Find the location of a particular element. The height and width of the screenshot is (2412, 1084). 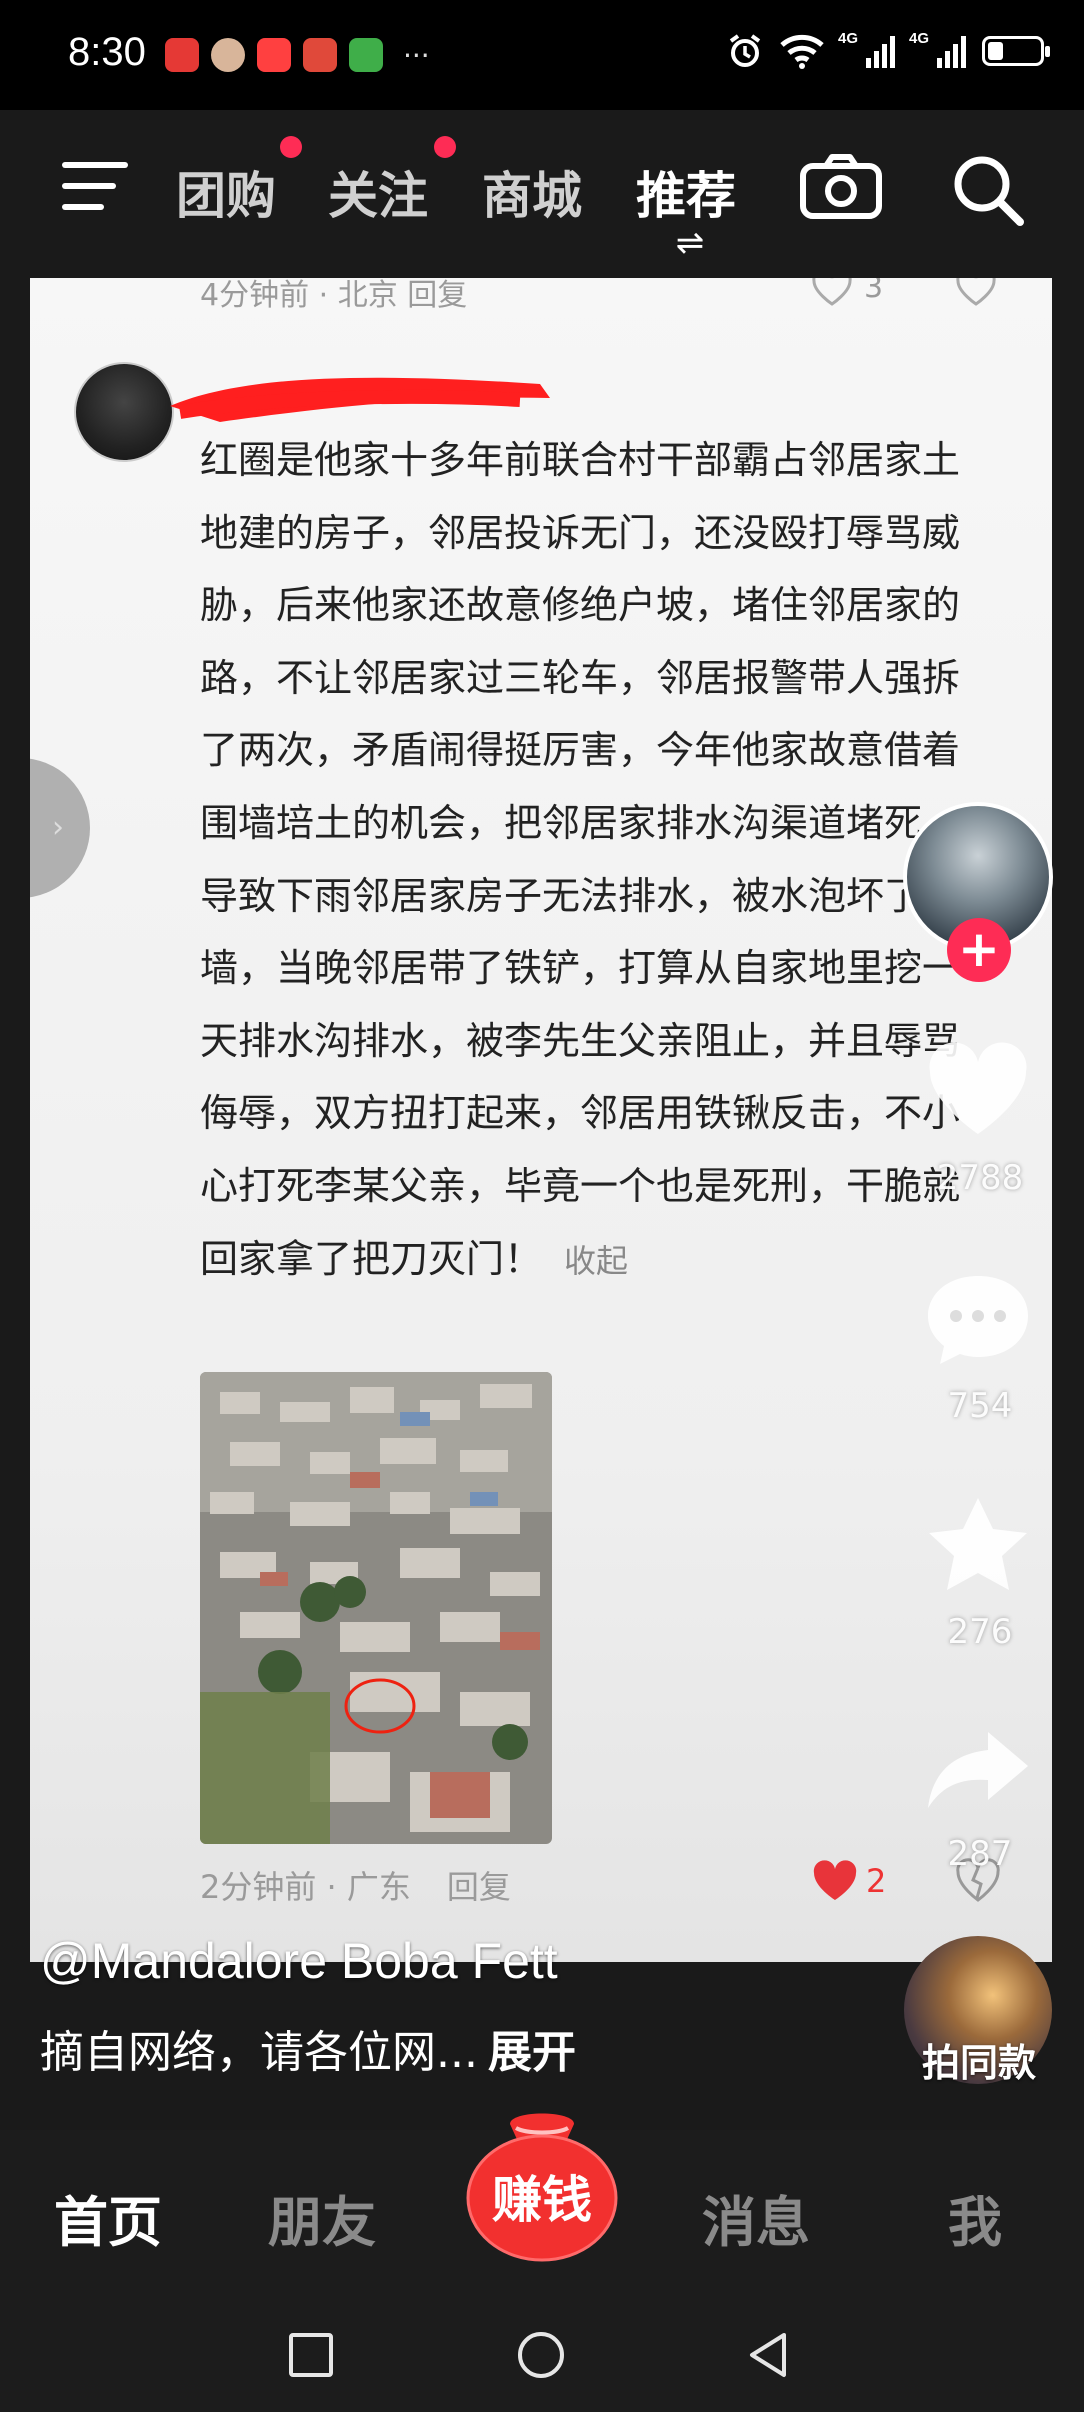

comment-icon is located at coordinates (978, 1318).